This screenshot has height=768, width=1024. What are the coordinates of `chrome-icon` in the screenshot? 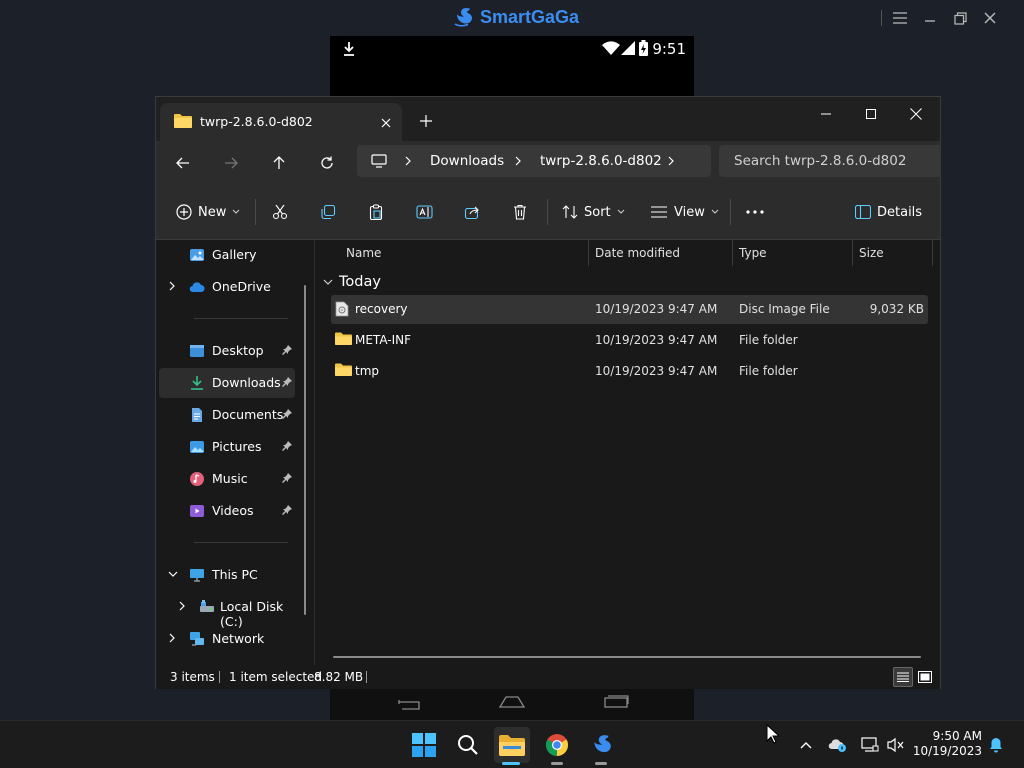 It's located at (557, 745).